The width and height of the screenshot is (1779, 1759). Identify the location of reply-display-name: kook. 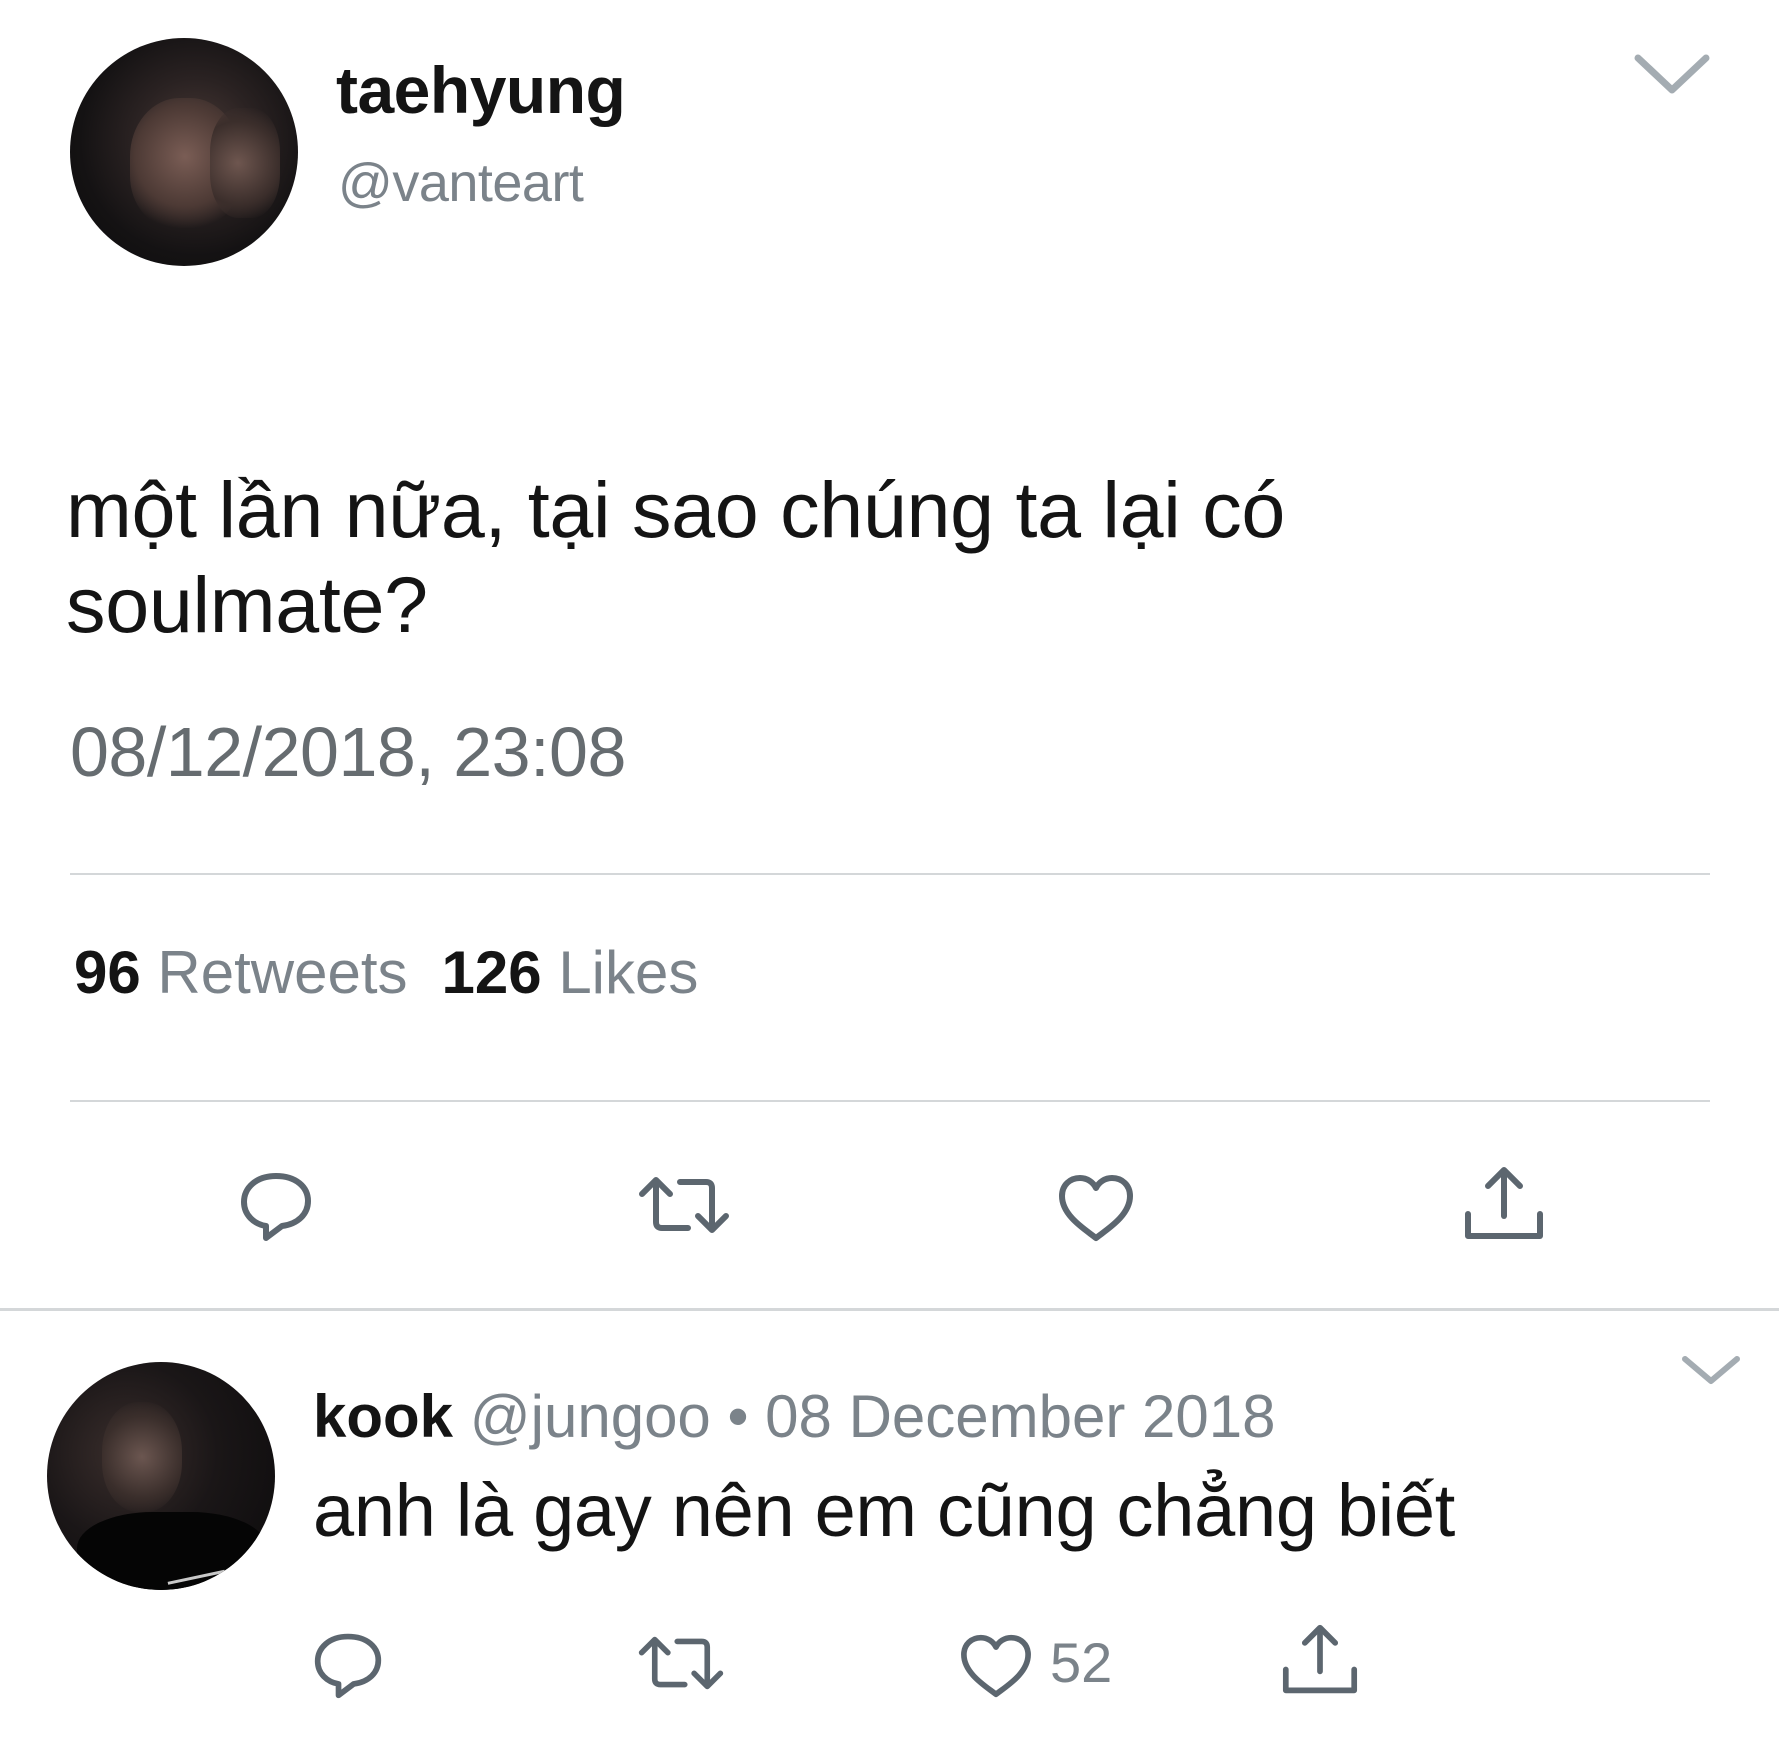
(383, 1416).